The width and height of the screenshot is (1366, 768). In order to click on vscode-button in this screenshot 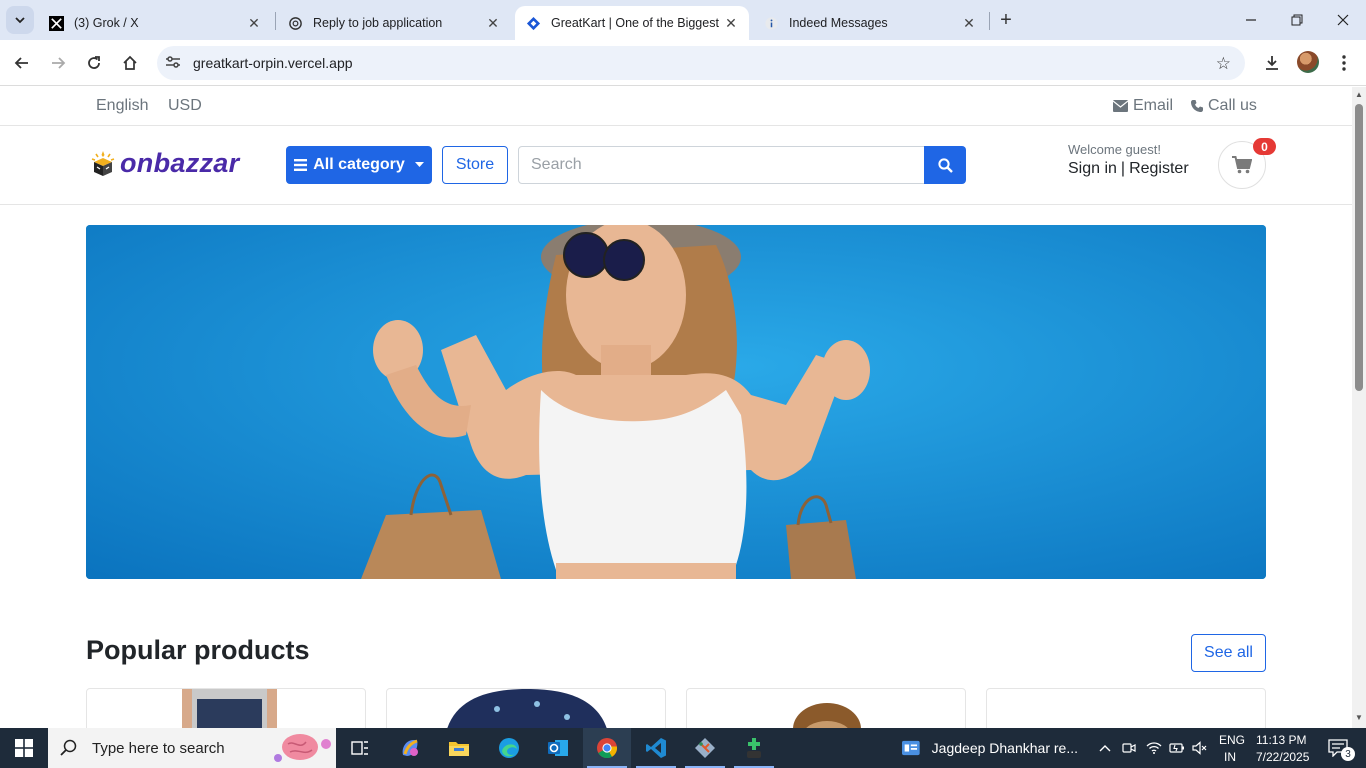, I will do `click(656, 748)`.